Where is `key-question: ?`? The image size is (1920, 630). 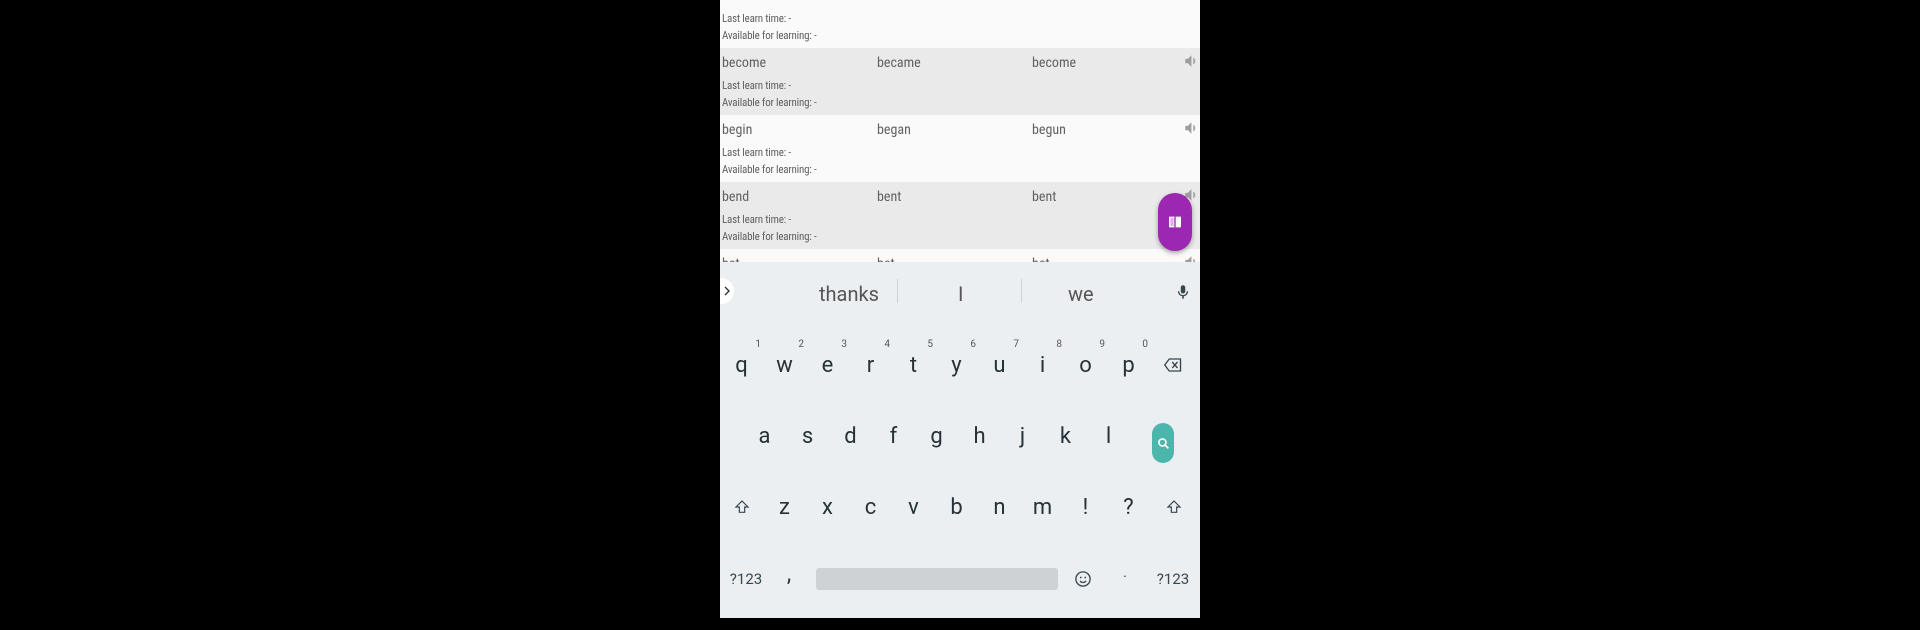 key-question: ? is located at coordinates (1128, 507).